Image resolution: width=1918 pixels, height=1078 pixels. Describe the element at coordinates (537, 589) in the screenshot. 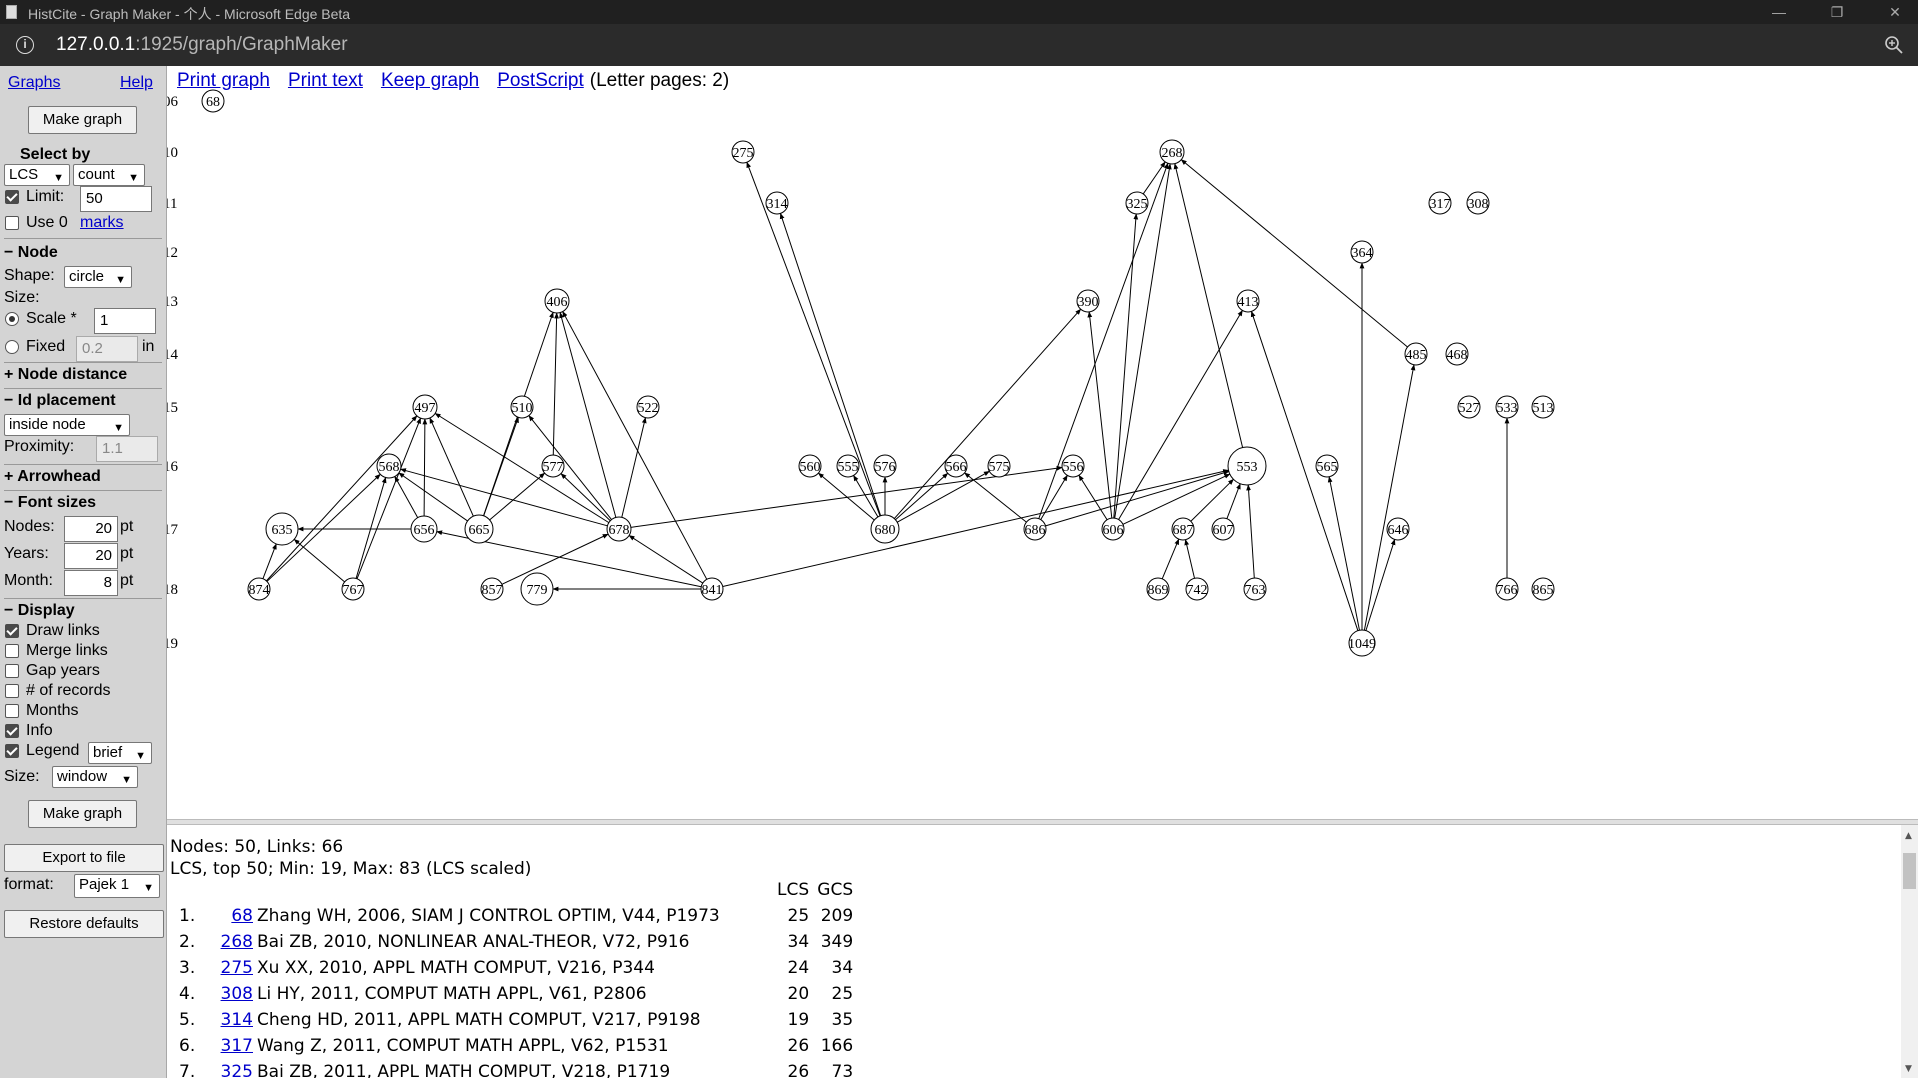

I see `graph-node: 779` at that location.